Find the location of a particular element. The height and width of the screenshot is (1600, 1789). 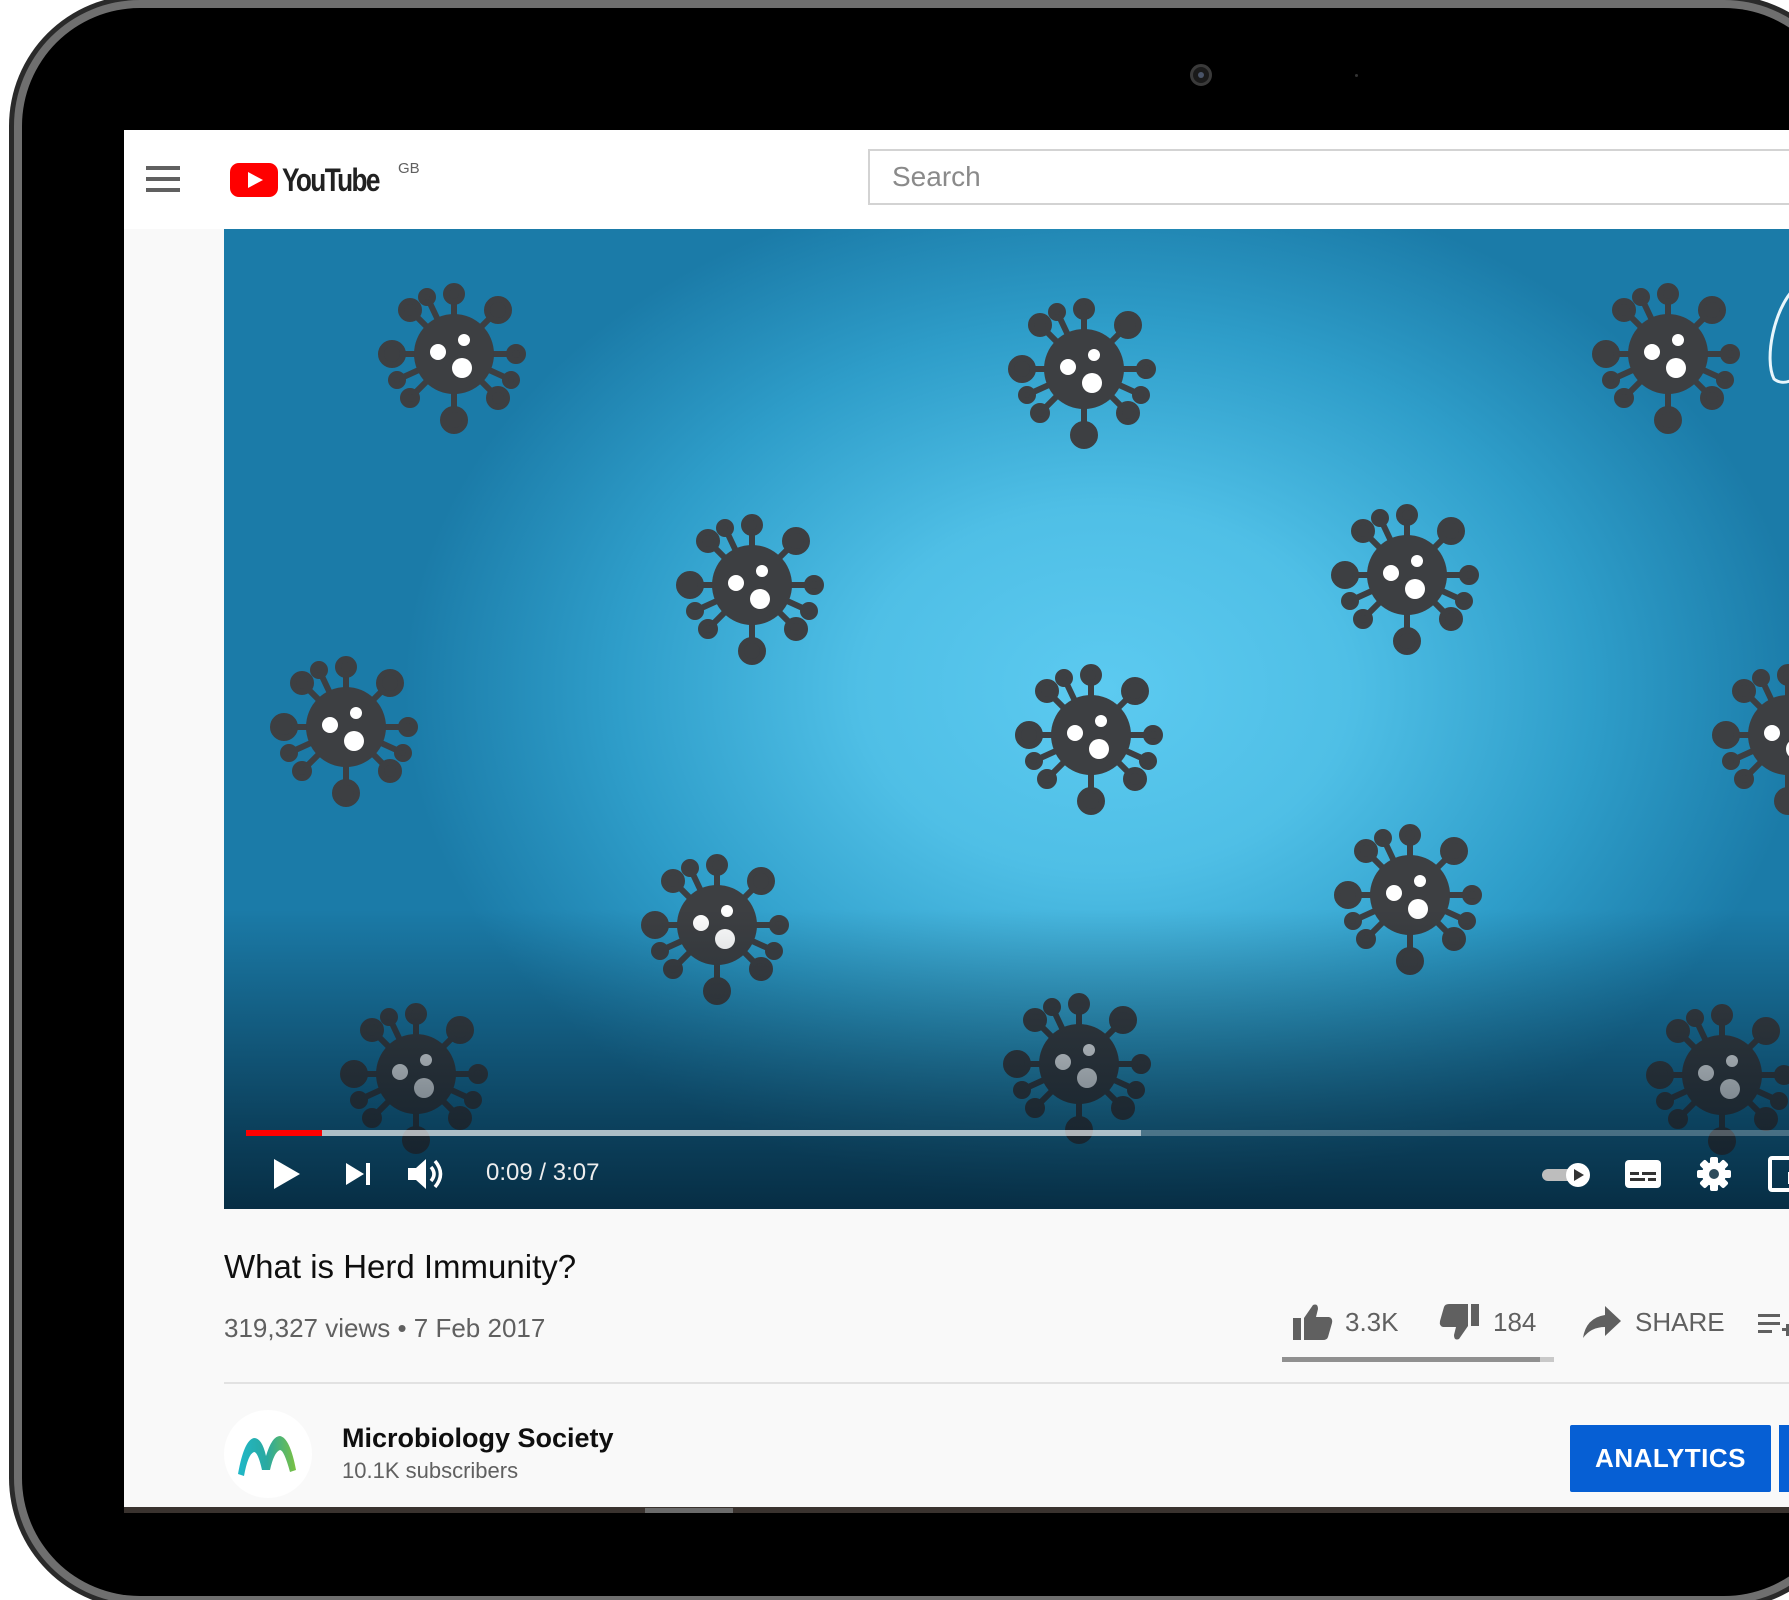

country-code: GB is located at coordinates (409, 168).